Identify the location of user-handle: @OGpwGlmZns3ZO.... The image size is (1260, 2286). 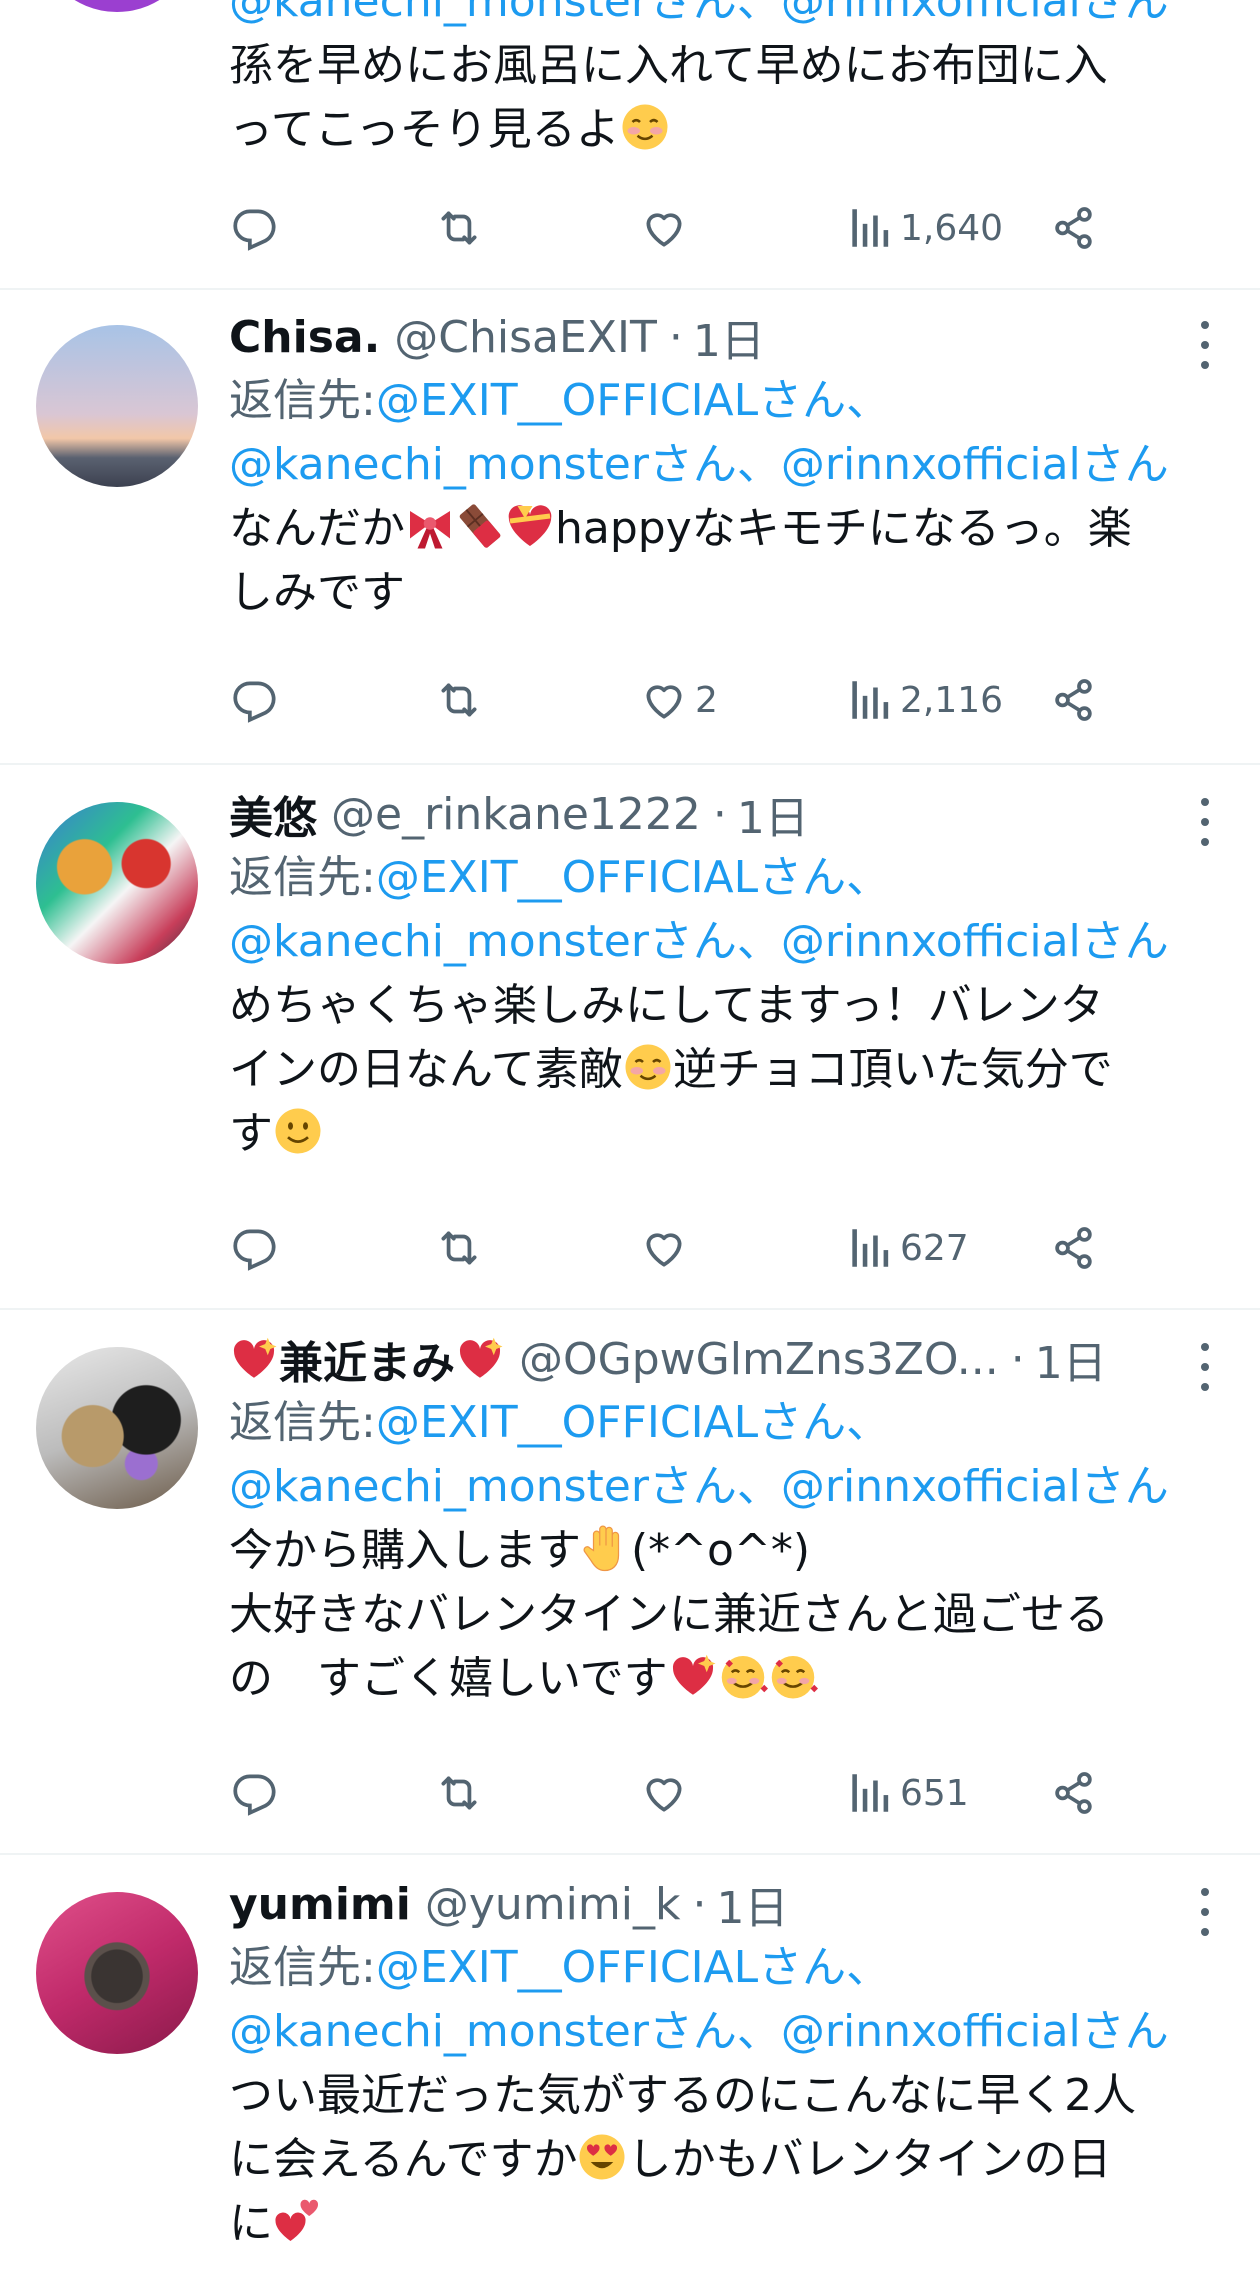
(759, 1359).